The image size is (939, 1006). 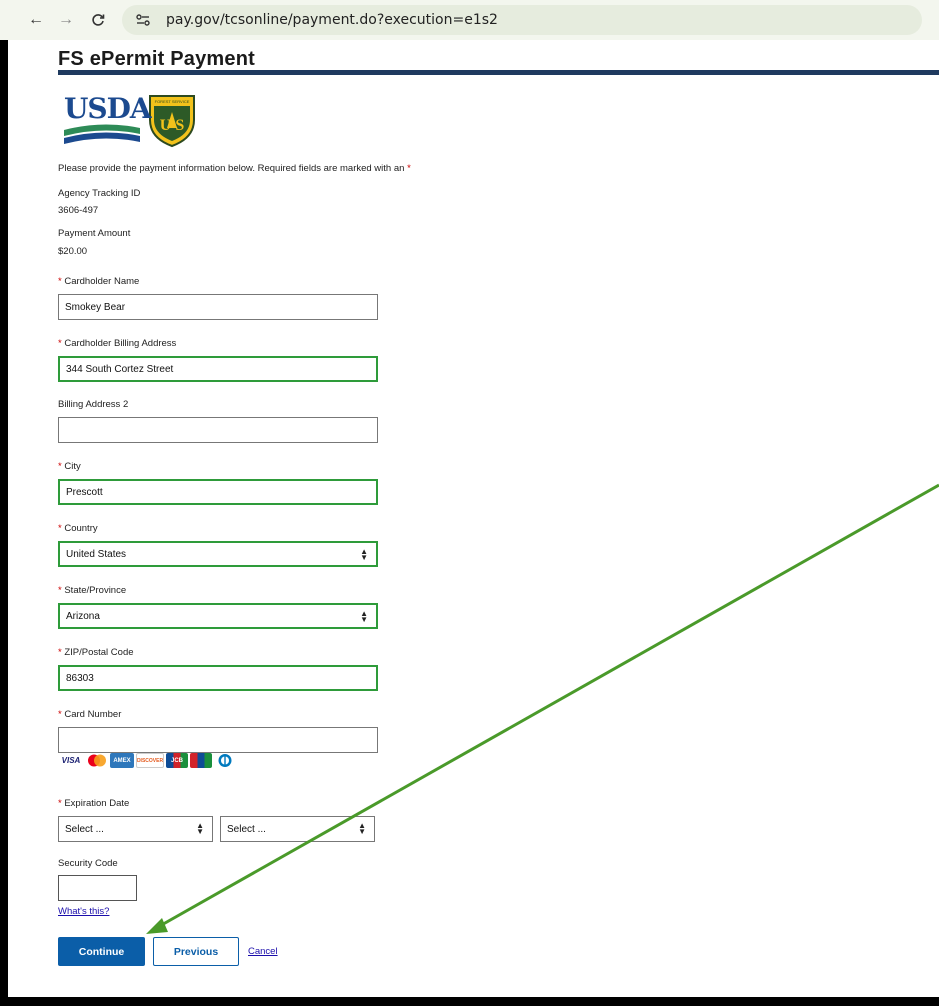 I want to click on billing-address2-input, so click(x=218, y=430).